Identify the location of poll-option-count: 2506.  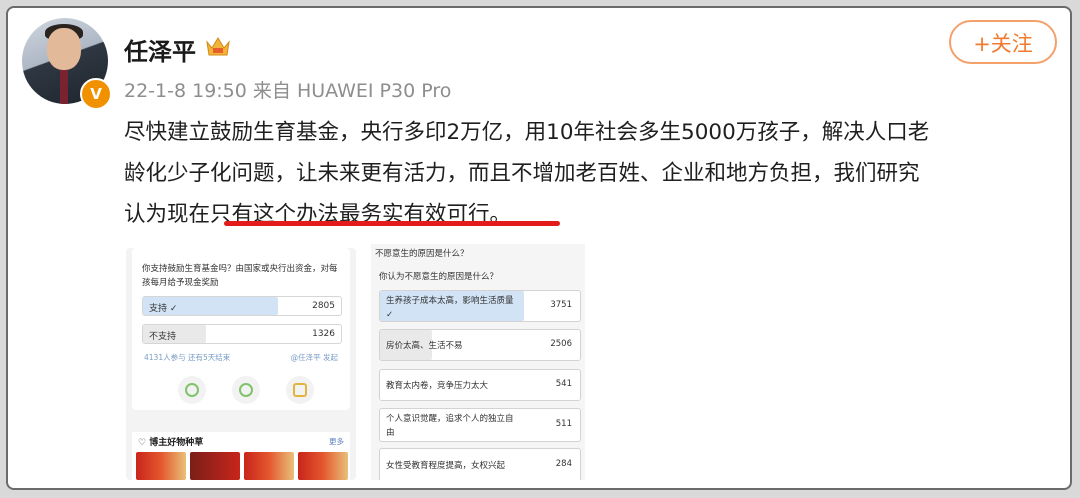
(561, 344).